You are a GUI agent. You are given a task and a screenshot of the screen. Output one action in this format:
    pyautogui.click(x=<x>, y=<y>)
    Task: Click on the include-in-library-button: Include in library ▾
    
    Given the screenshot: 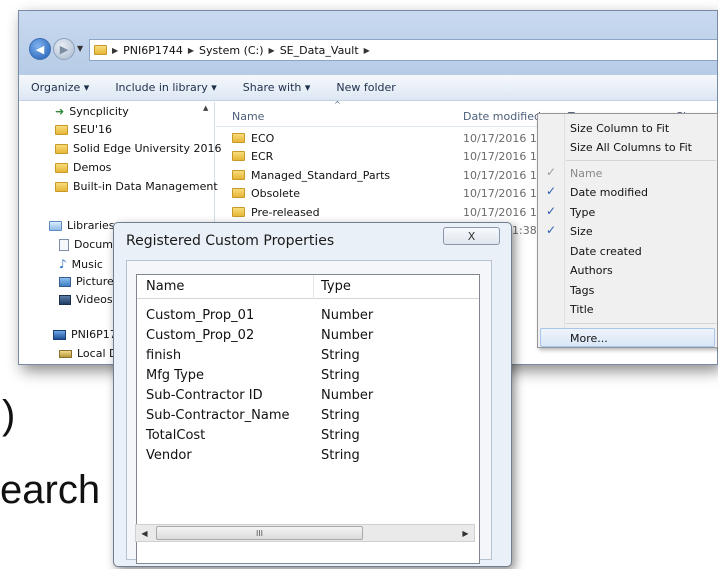 What is the action you would take?
    pyautogui.click(x=165, y=87)
    